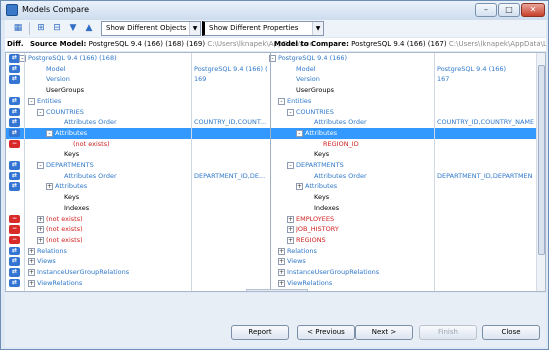  What do you see at coordinates (271, 112) in the screenshot?
I see `table-row: ⇄ - COUNTRIES - COUNTRIES` at bounding box center [271, 112].